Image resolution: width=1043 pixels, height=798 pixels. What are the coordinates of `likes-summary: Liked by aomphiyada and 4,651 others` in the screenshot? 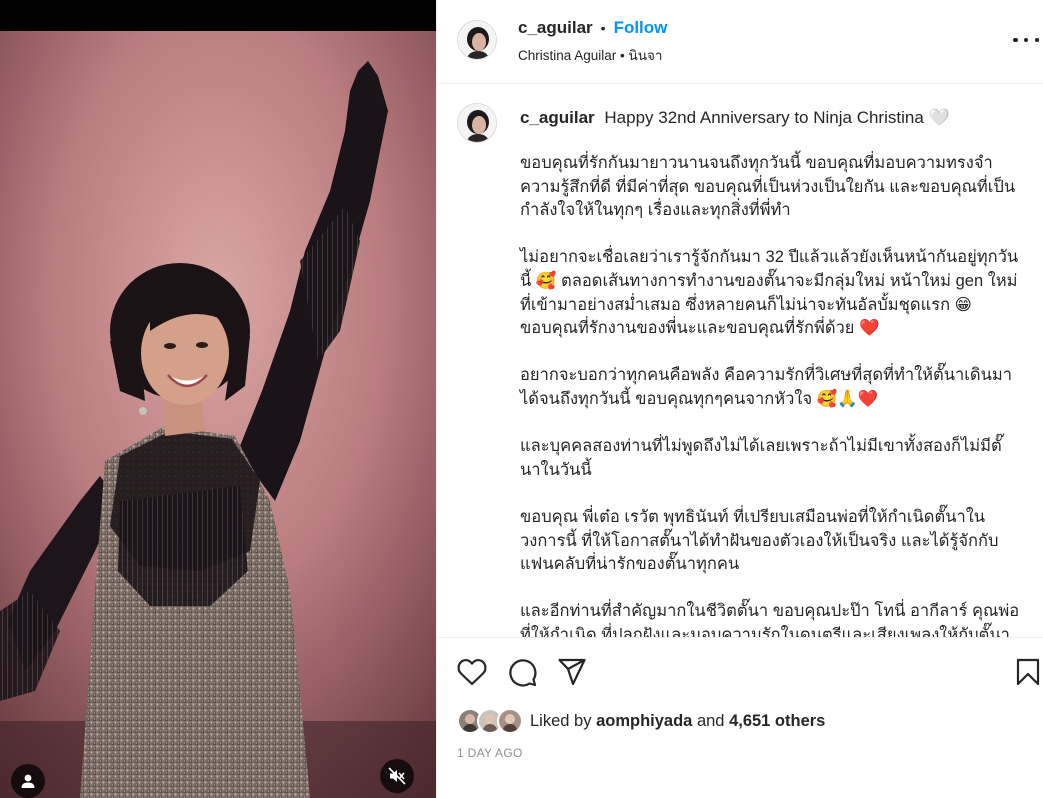 It's located at (641, 721).